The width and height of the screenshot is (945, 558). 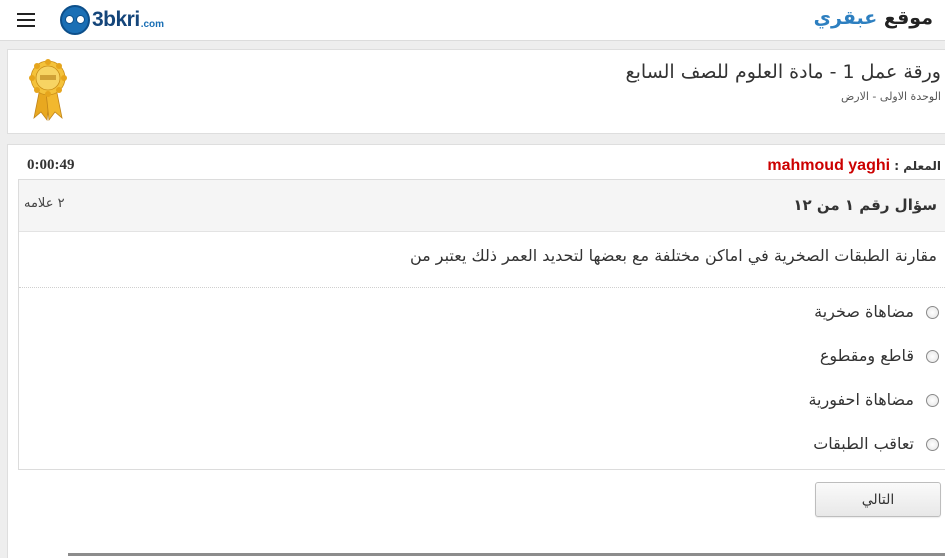 What do you see at coordinates (44, 203) in the screenshot?
I see `question-marks: ٢ علامه` at bounding box center [44, 203].